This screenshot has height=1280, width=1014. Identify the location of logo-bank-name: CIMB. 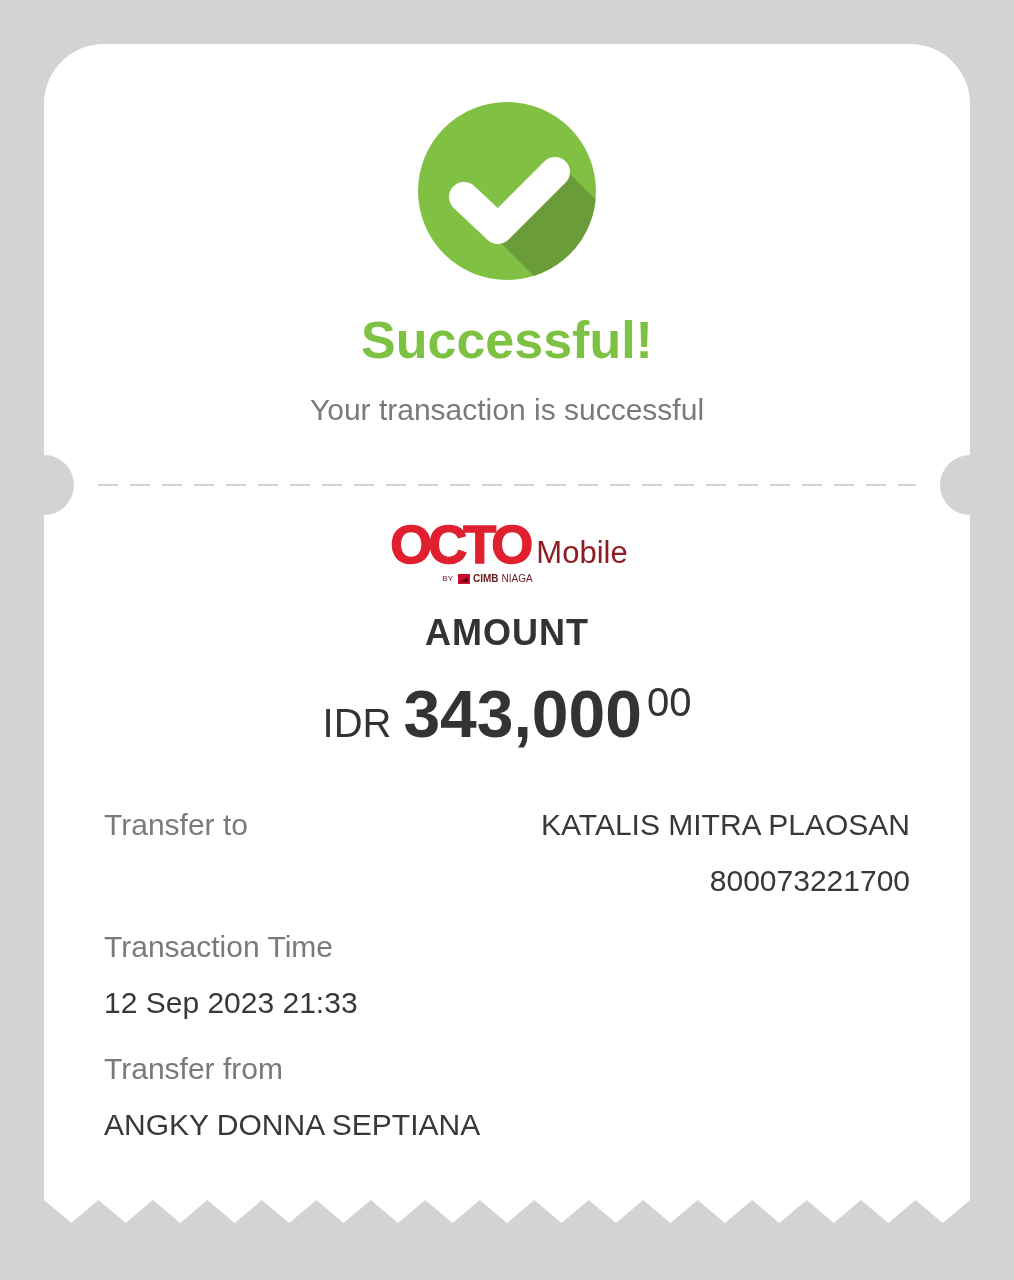
(486, 578).